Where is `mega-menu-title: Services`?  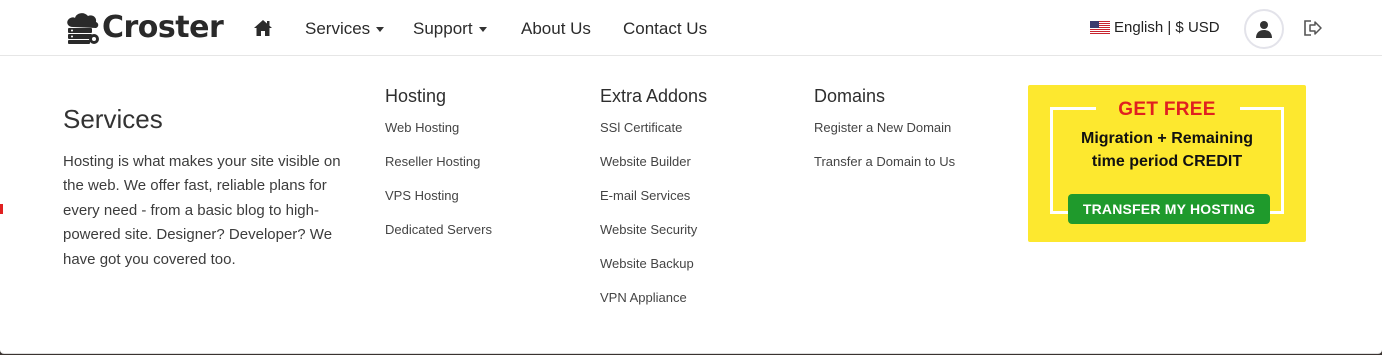
mega-menu-title: Services is located at coordinates (113, 119).